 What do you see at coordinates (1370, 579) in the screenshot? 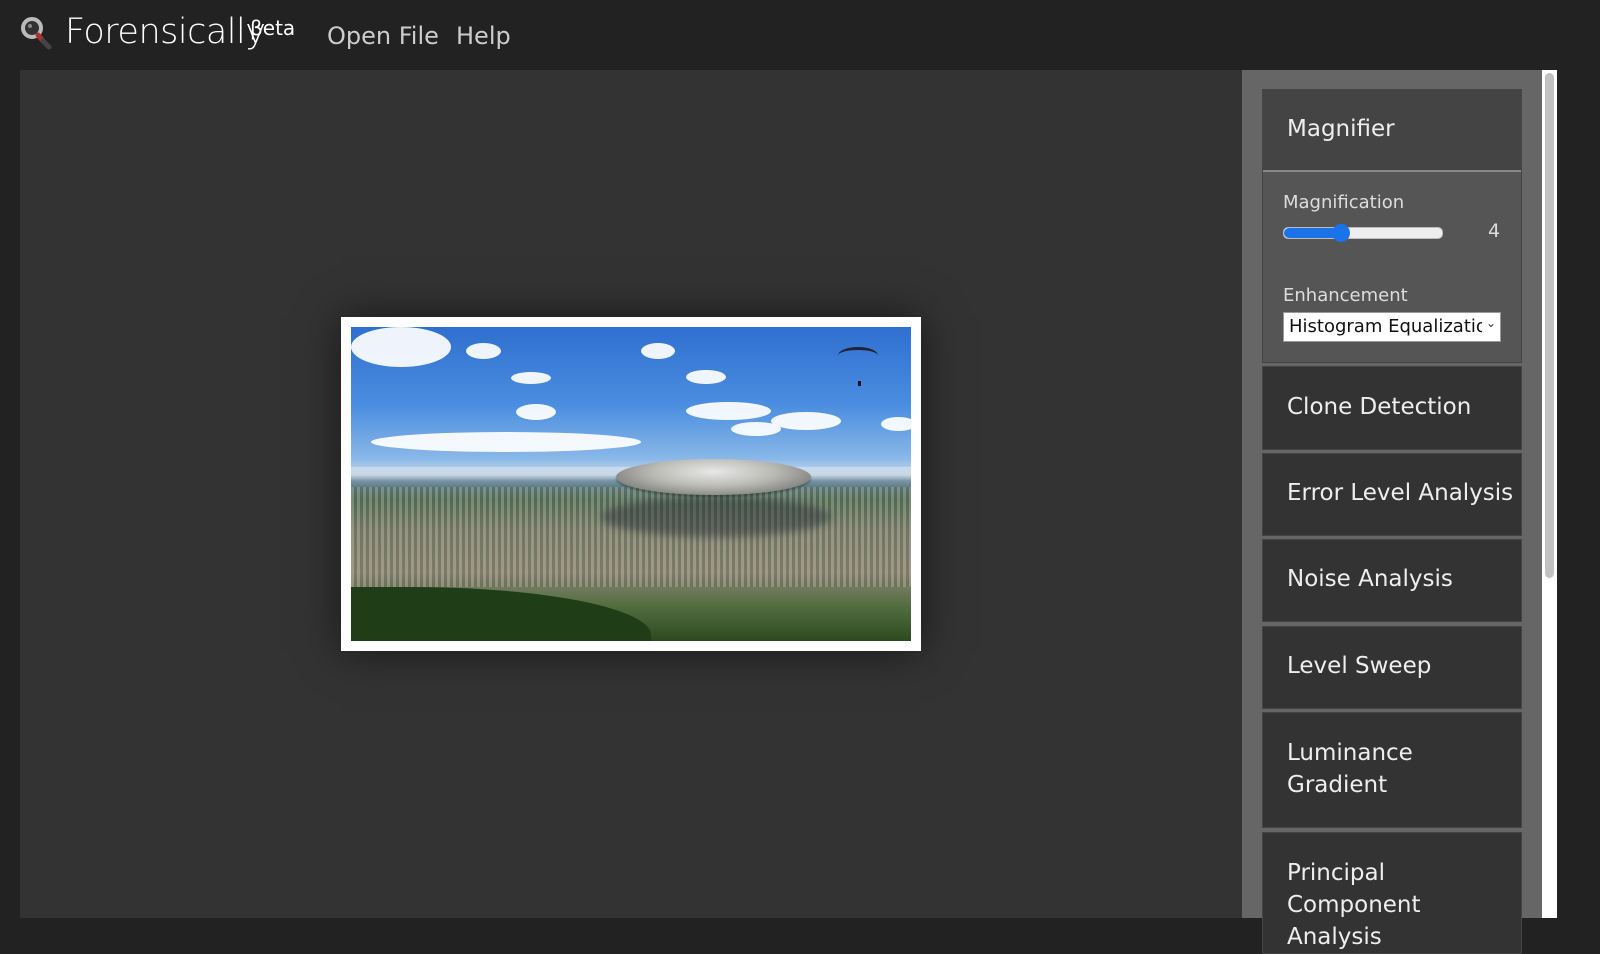
I see `tool-label: Noise Analysis` at bounding box center [1370, 579].